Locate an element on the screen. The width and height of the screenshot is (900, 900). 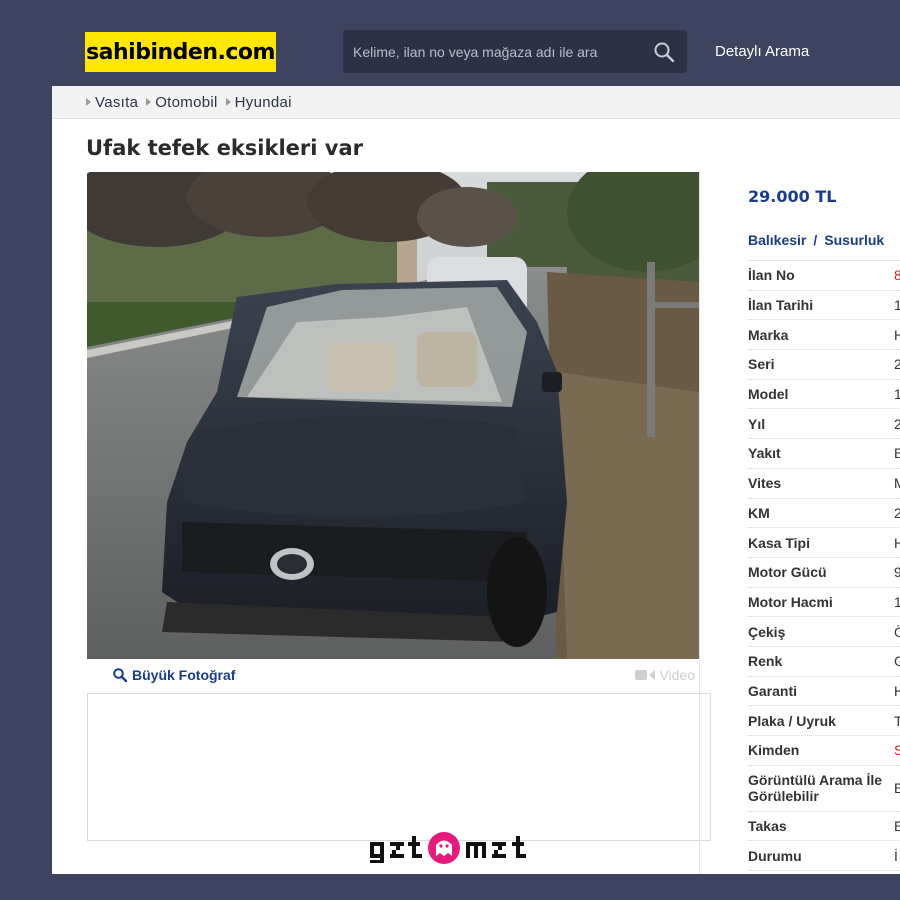
attribute-key: İlan No is located at coordinates (771, 275).